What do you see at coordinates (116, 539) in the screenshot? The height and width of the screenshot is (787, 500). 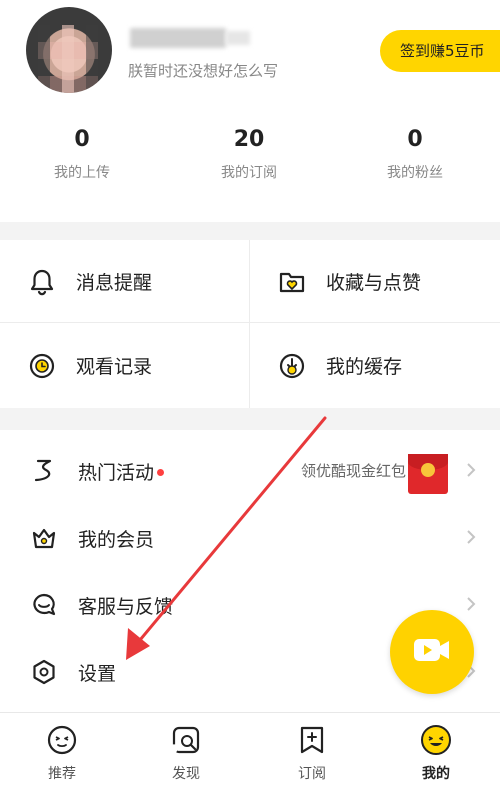 I see `list-item-label: 我的会员` at bounding box center [116, 539].